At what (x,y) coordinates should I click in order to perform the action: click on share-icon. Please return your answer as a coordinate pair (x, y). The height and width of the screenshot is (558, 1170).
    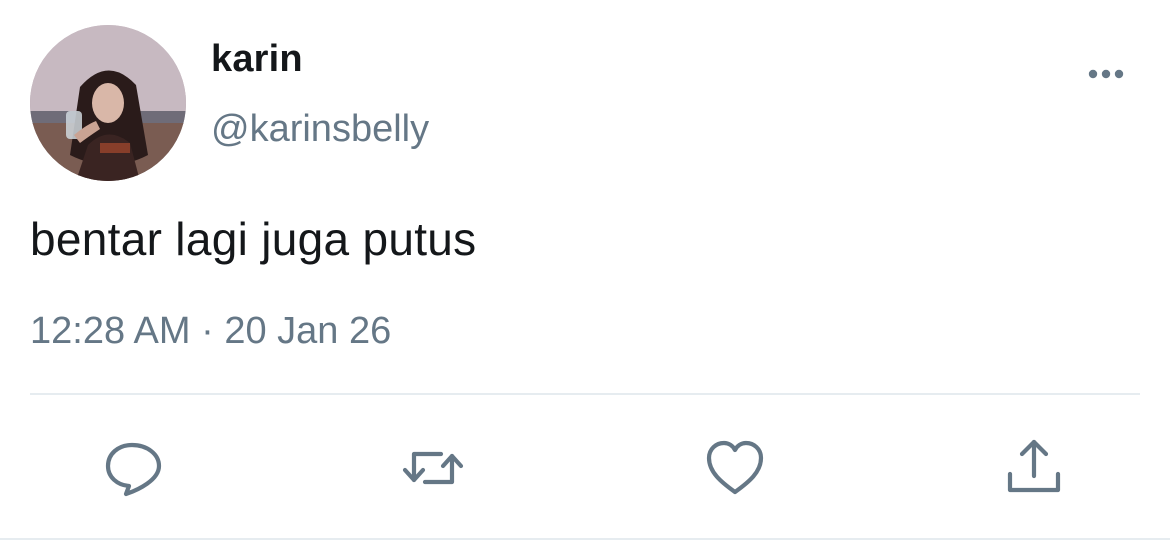
    Looking at the image, I should click on (1034, 466).